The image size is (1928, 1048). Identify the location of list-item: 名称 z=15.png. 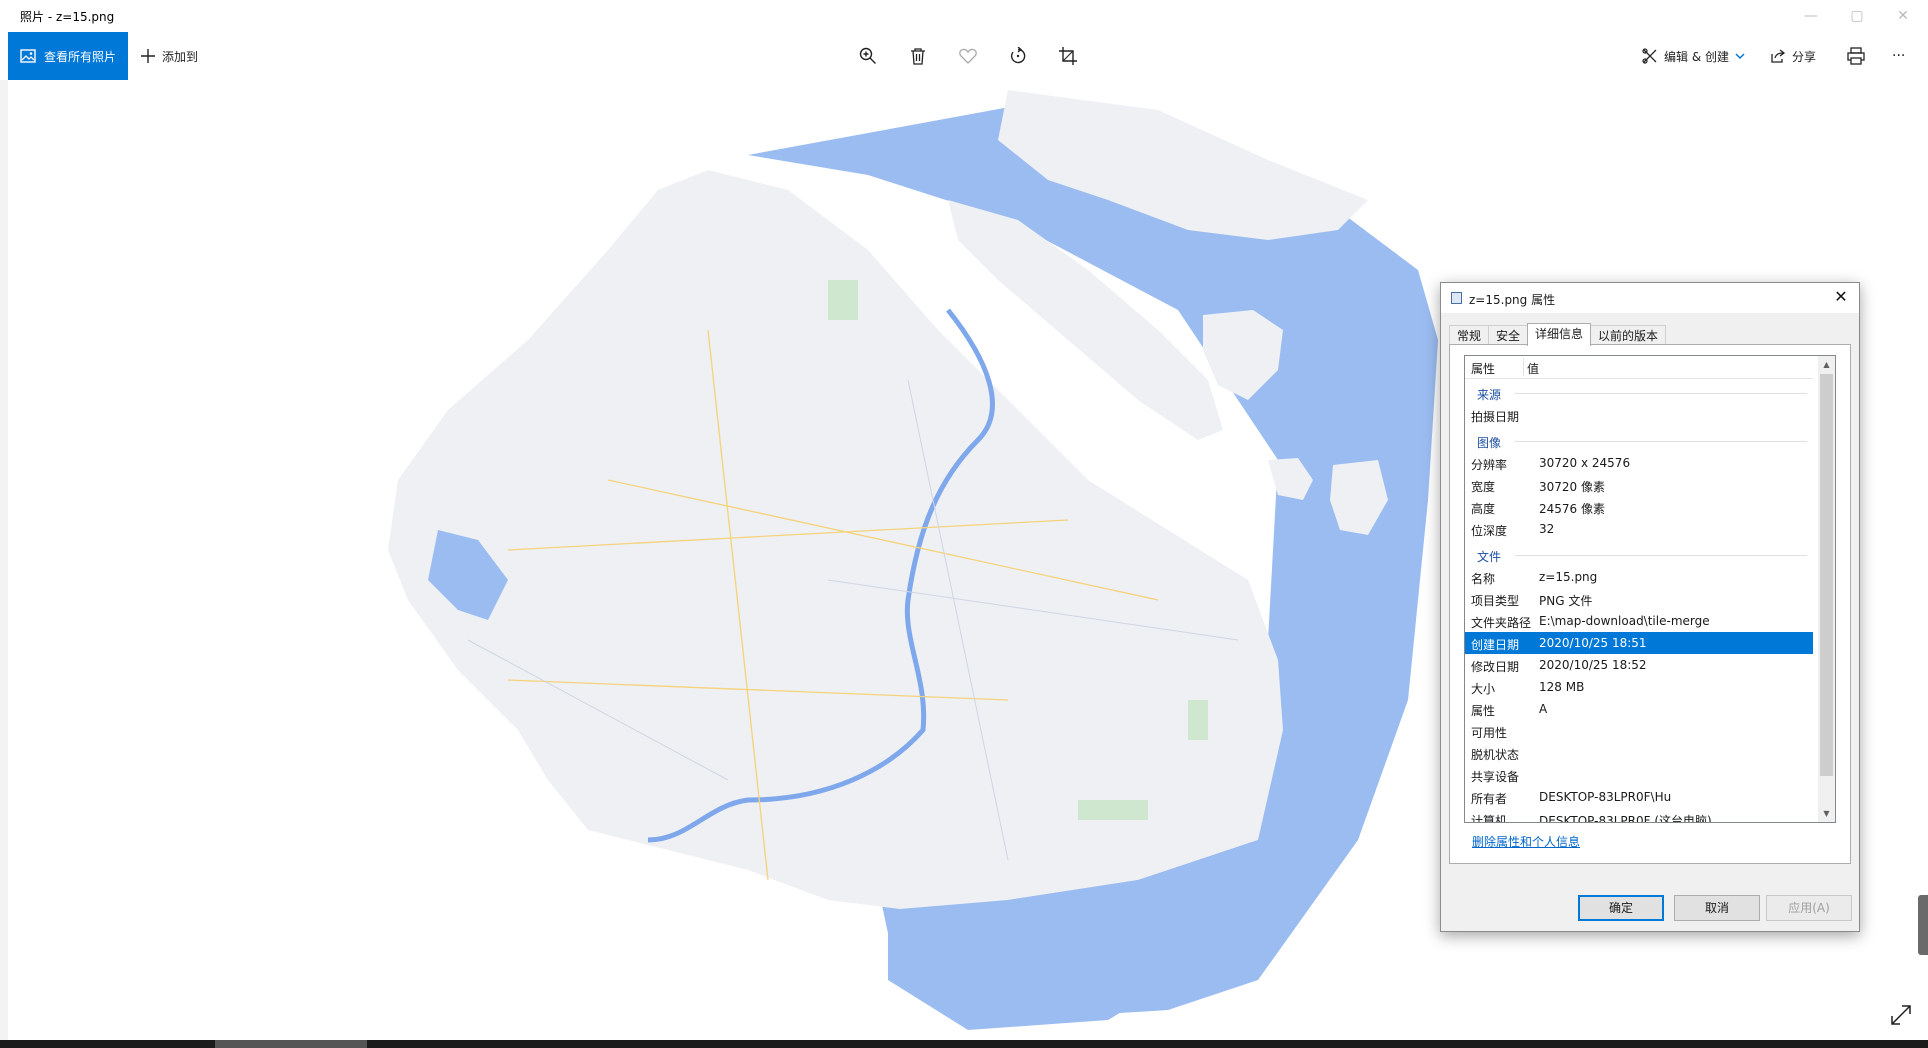
(1639, 577).